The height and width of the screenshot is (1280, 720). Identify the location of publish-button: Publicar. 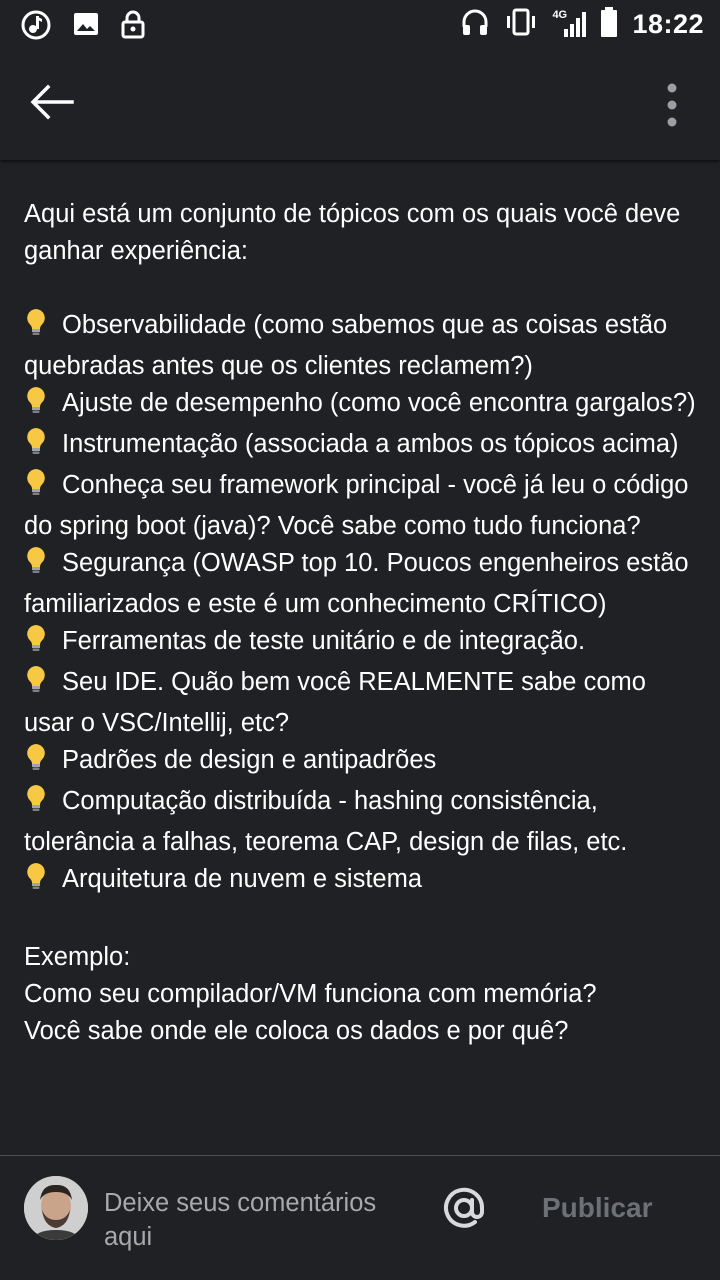
(597, 1208).